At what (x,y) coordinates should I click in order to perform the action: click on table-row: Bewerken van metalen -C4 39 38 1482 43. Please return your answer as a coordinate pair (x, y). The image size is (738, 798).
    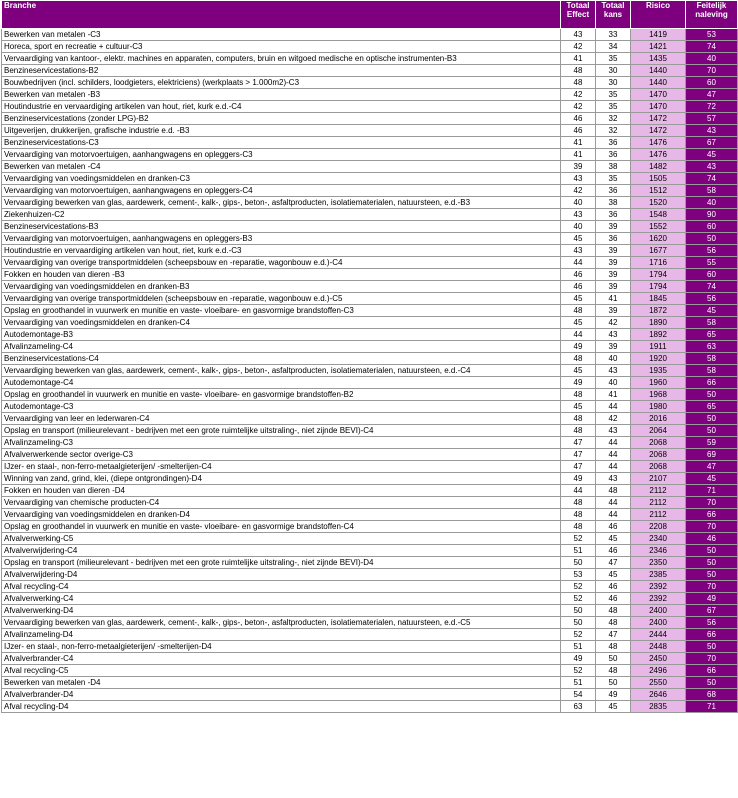
    Looking at the image, I should click on (369, 166).